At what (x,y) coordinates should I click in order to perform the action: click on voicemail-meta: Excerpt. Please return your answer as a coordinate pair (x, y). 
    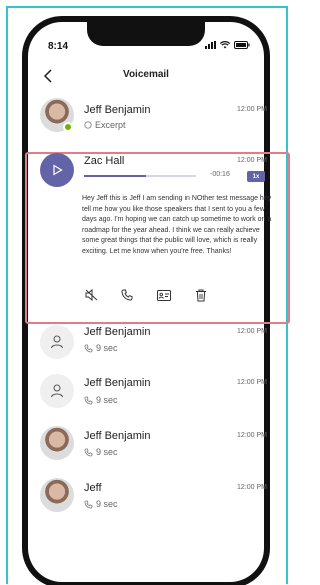
    Looking at the image, I should click on (105, 125).